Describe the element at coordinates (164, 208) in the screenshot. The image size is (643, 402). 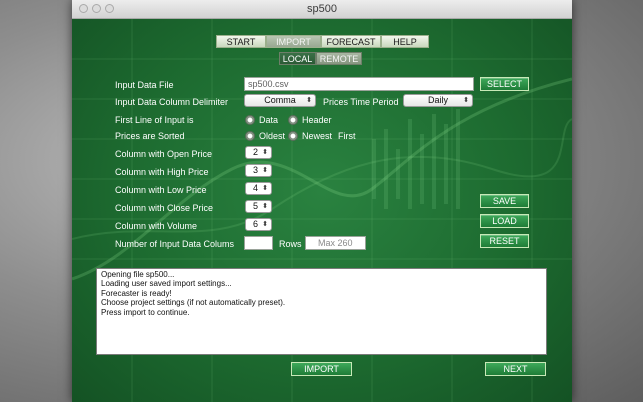
I see `close-column-label: Column with Close Price` at that location.